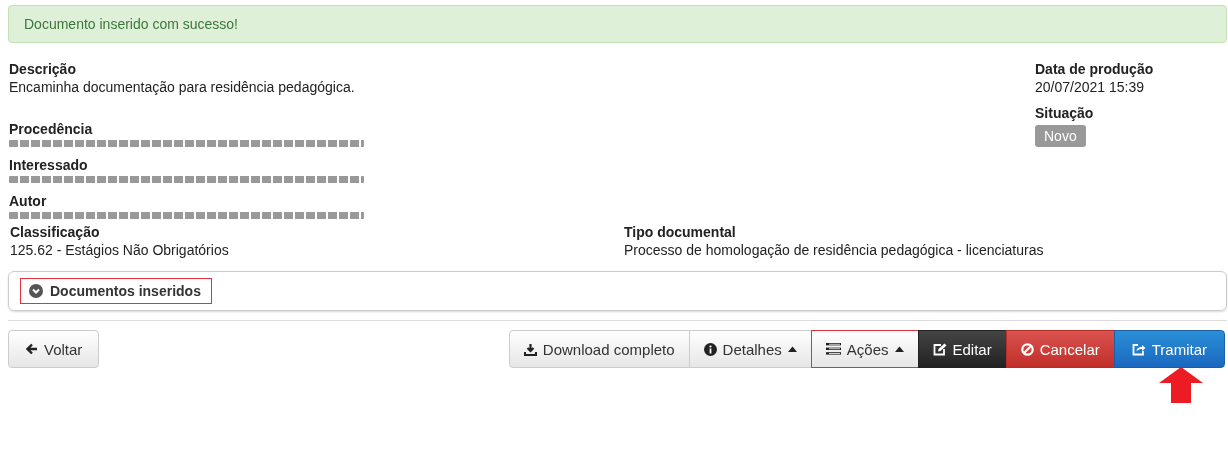  What do you see at coordinates (1169, 349) in the screenshot?
I see `action-button: Tramitar` at bounding box center [1169, 349].